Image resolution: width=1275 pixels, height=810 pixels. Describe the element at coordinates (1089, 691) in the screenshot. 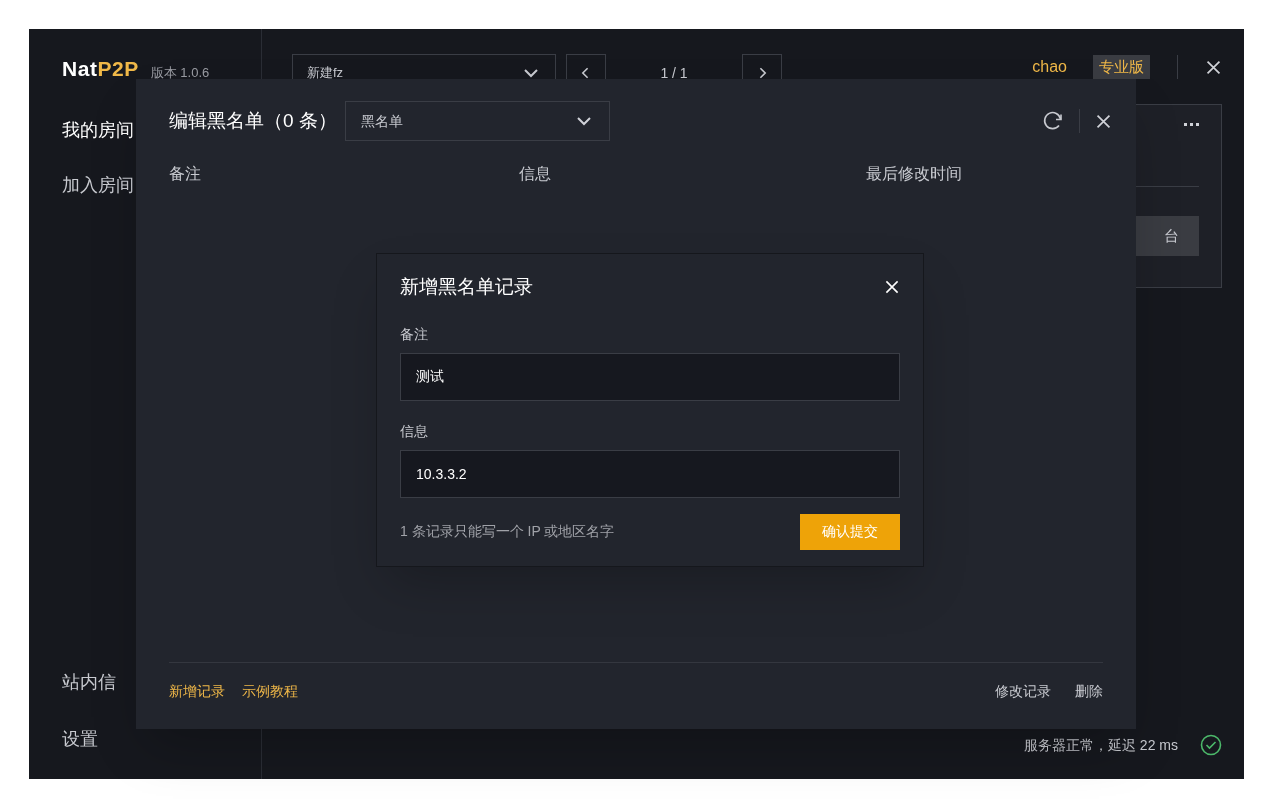

I see `footer-action: 删除` at that location.